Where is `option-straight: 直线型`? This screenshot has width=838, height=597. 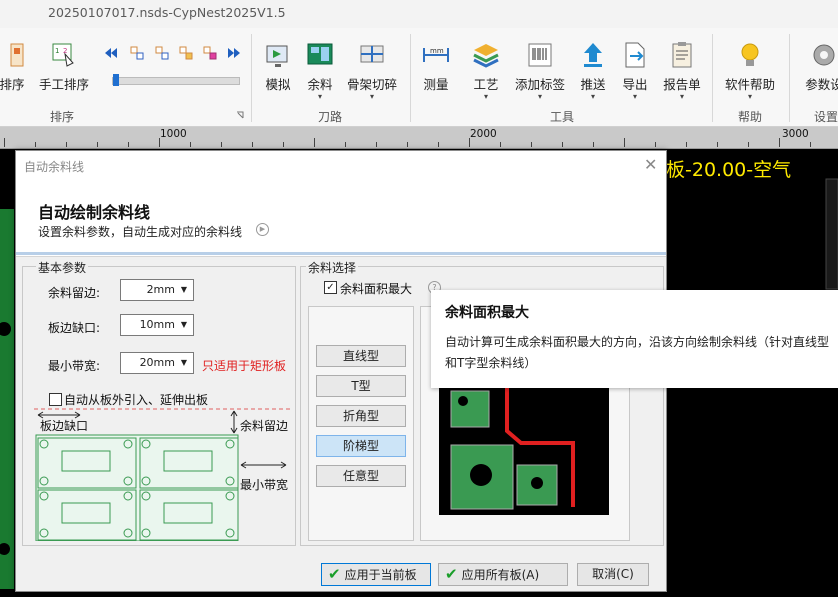
option-straight: 直线型 is located at coordinates (361, 356).